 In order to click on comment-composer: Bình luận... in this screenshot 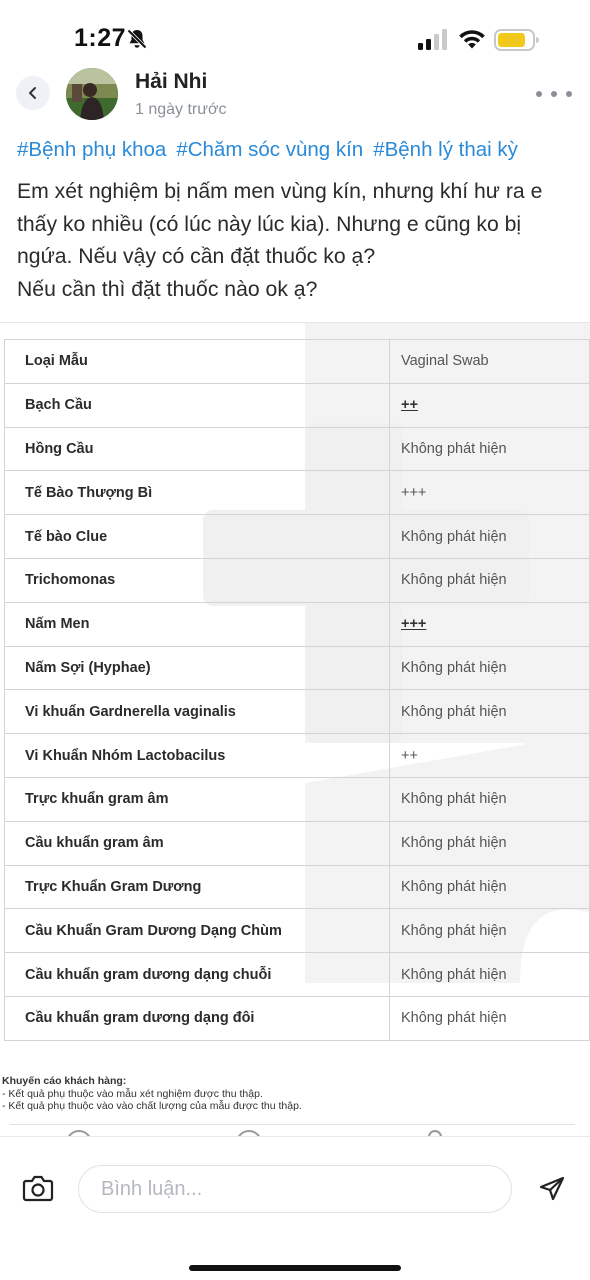, I will do `click(295, 1208)`.